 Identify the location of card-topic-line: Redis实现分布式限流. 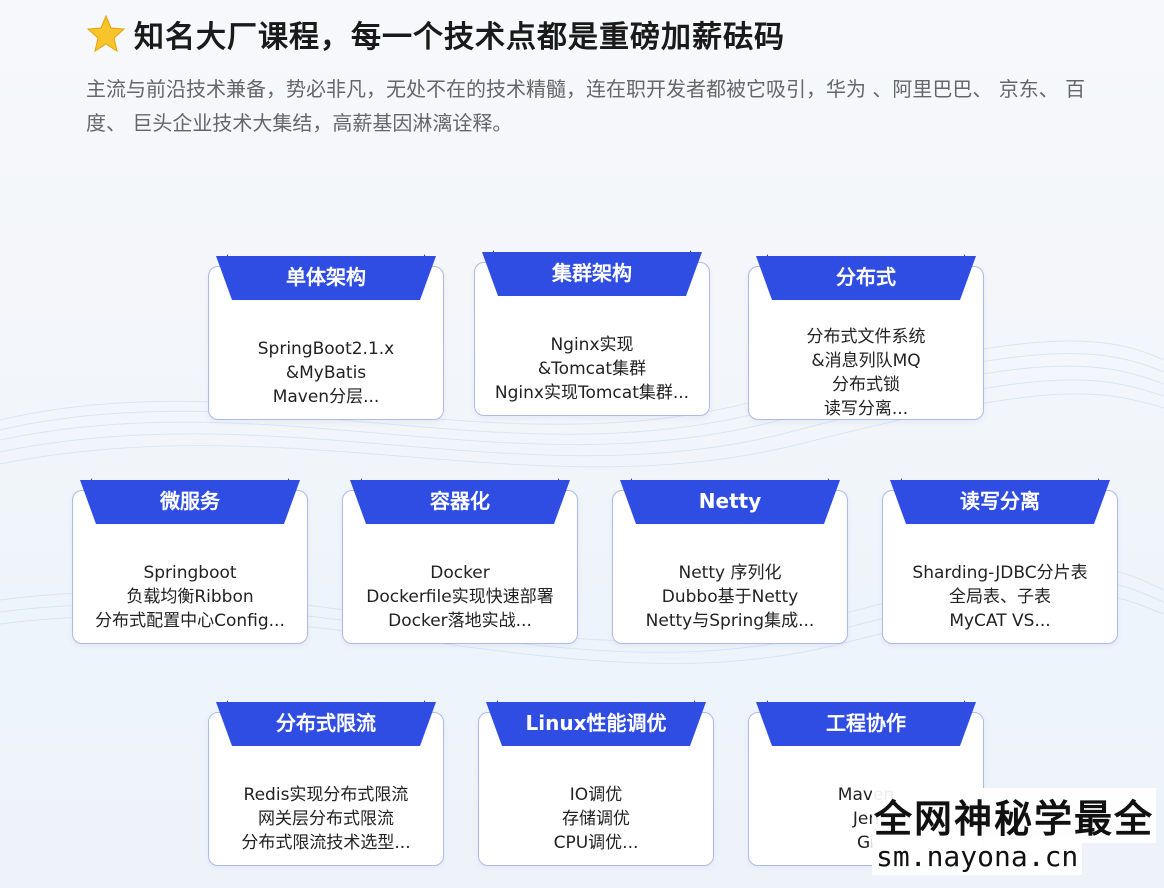
(326, 795).